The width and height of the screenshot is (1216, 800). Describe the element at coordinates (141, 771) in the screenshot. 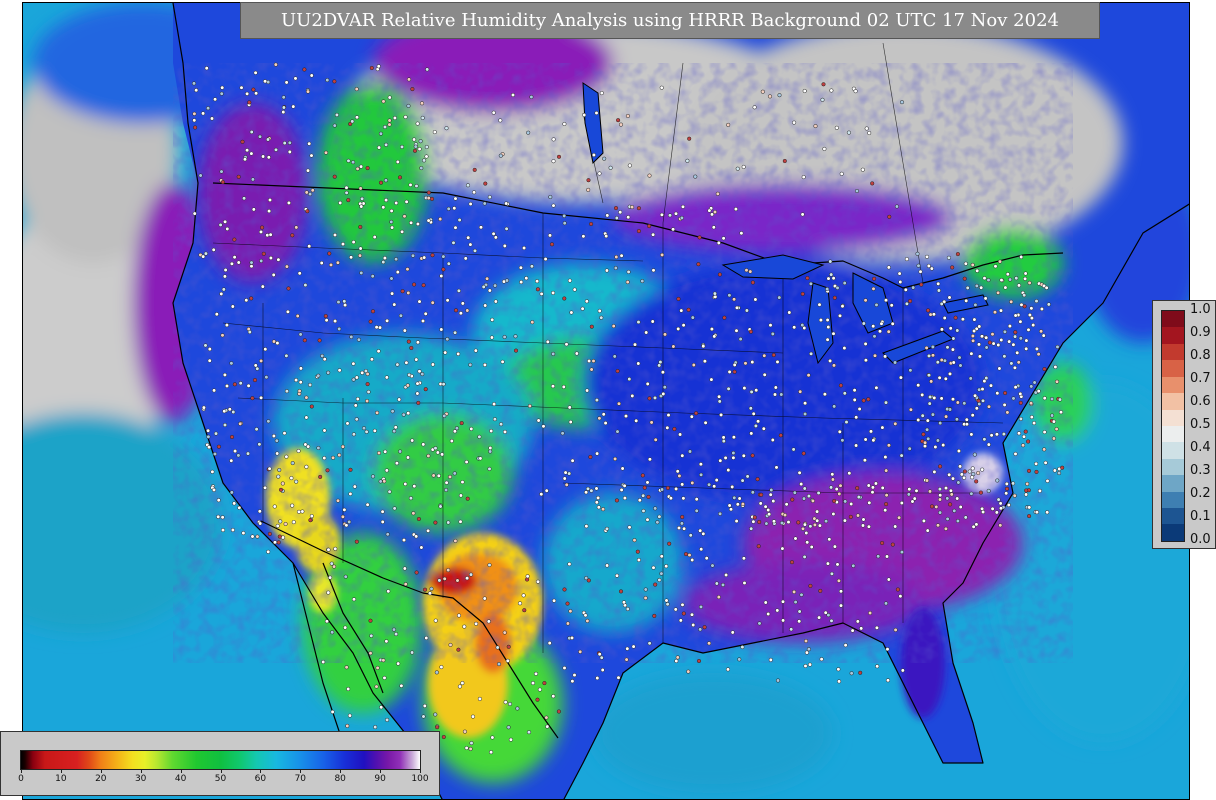

I see `rh-colorbar-tickmark` at that location.